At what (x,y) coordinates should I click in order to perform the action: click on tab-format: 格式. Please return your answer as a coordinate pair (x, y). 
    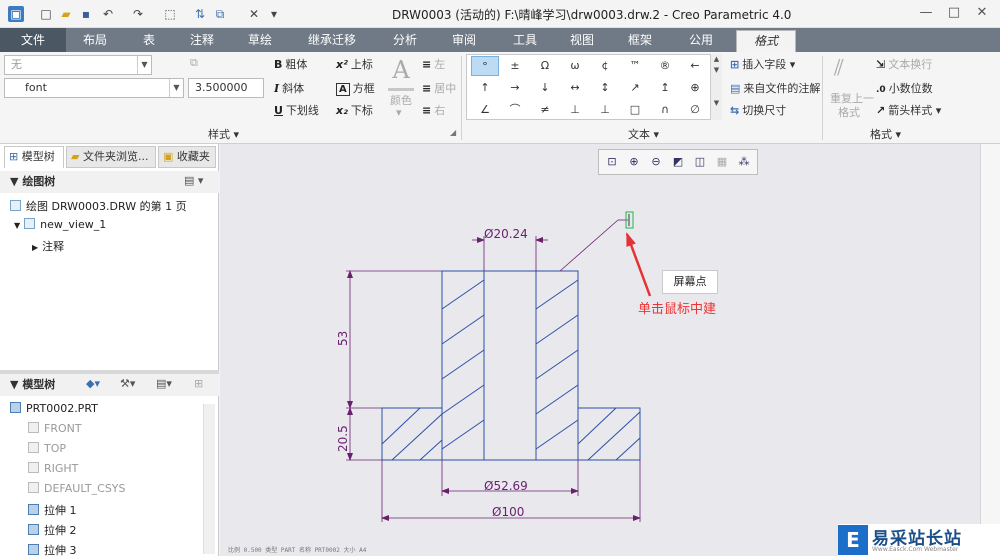
    Looking at the image, I should click on (766, 41).